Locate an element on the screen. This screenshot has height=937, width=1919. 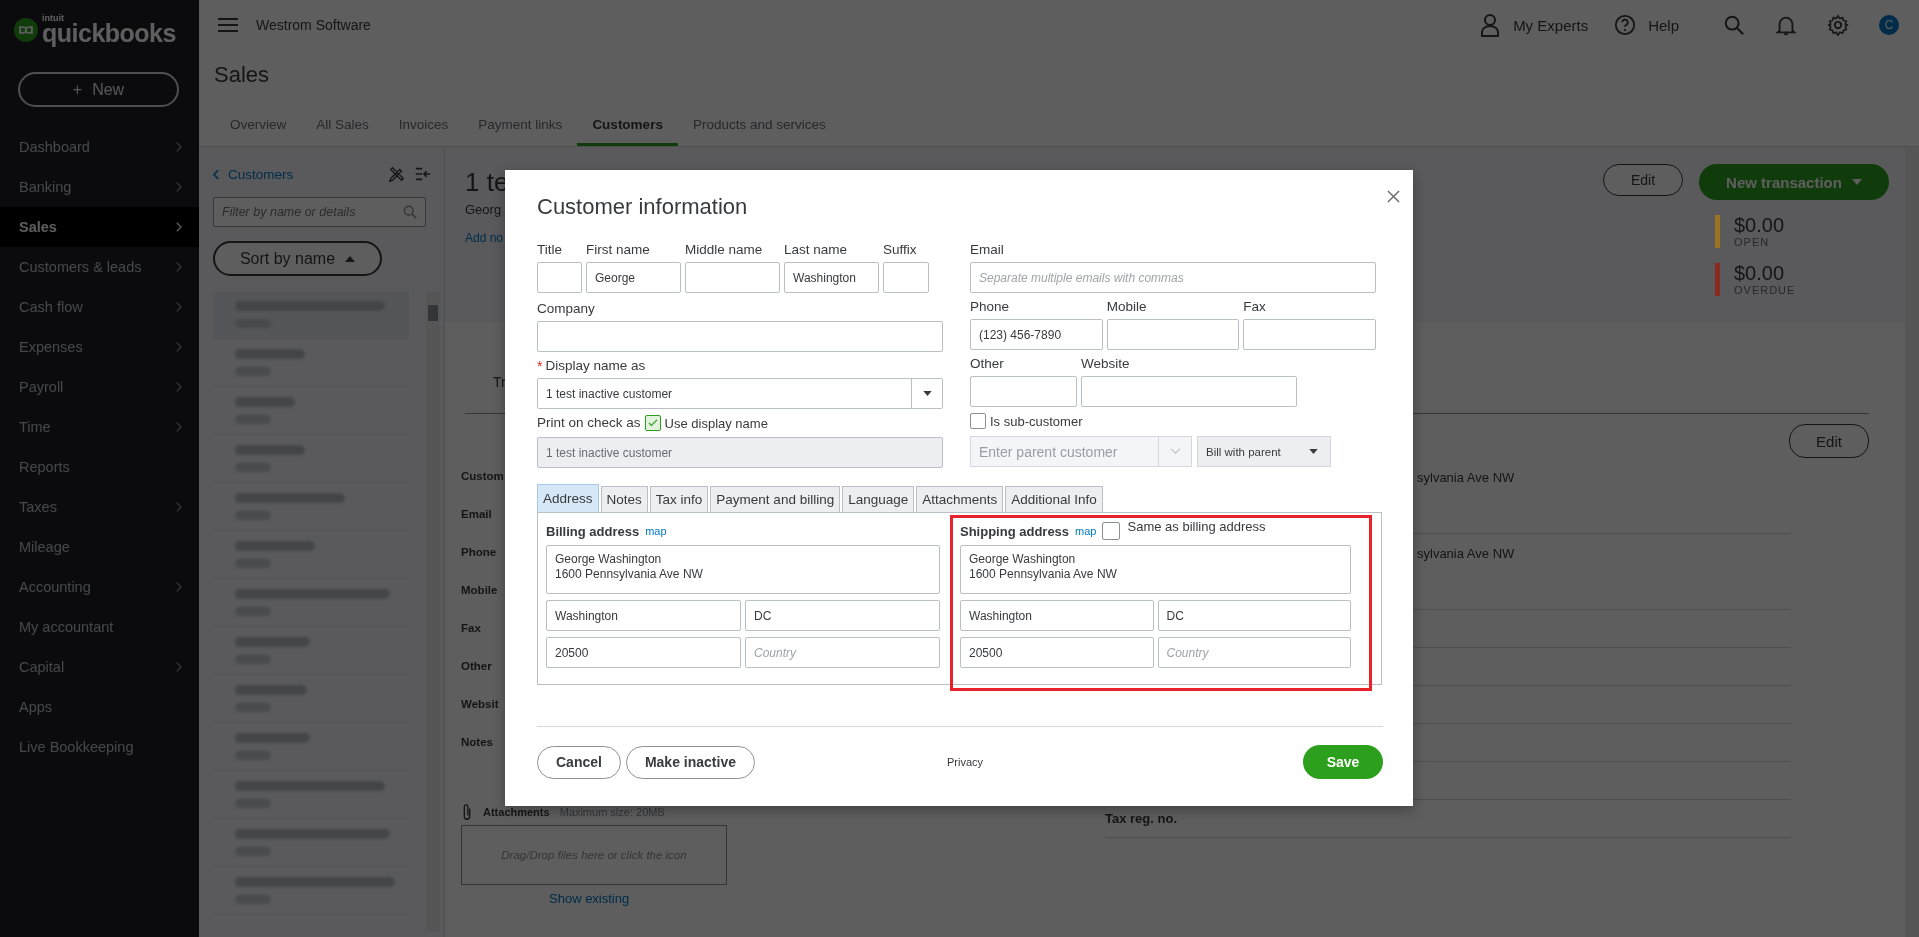
settings-icon is located at coordinates (1838, 25).